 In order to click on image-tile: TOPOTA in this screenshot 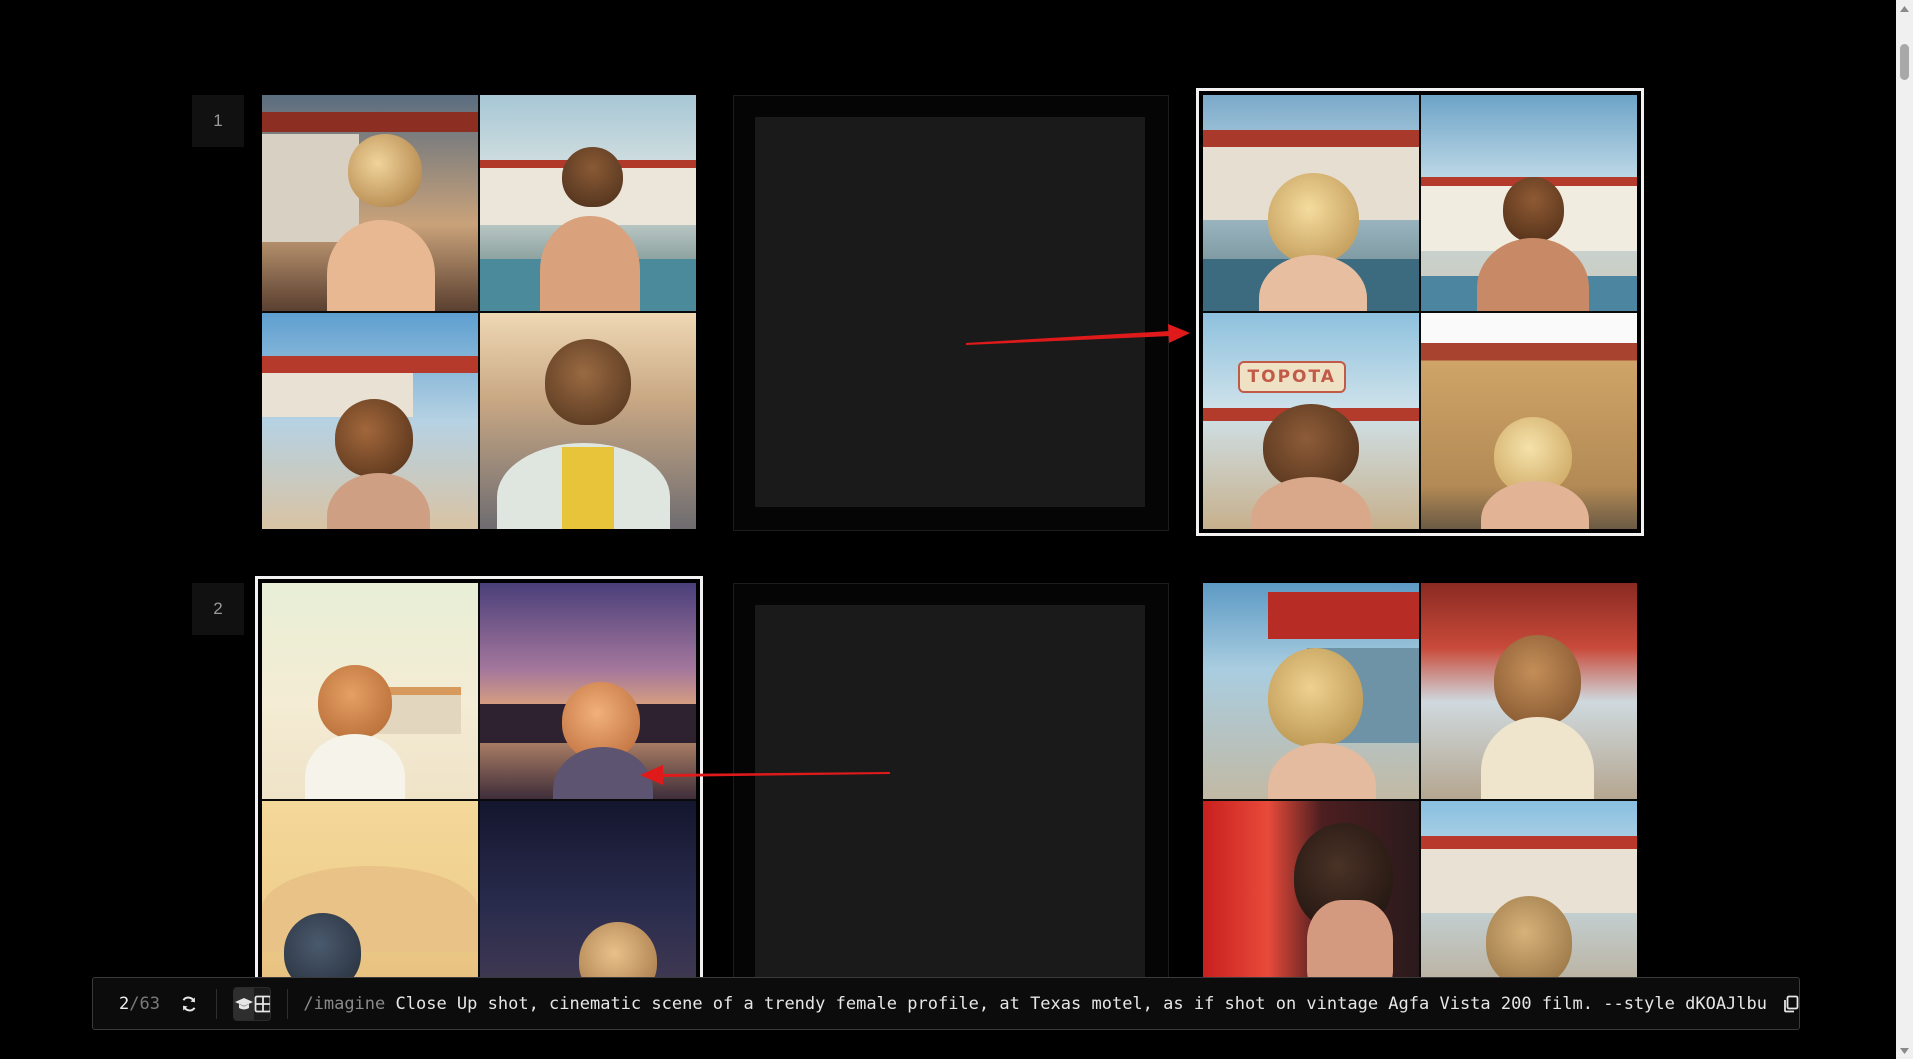, I will do `click(1311, 421)`.